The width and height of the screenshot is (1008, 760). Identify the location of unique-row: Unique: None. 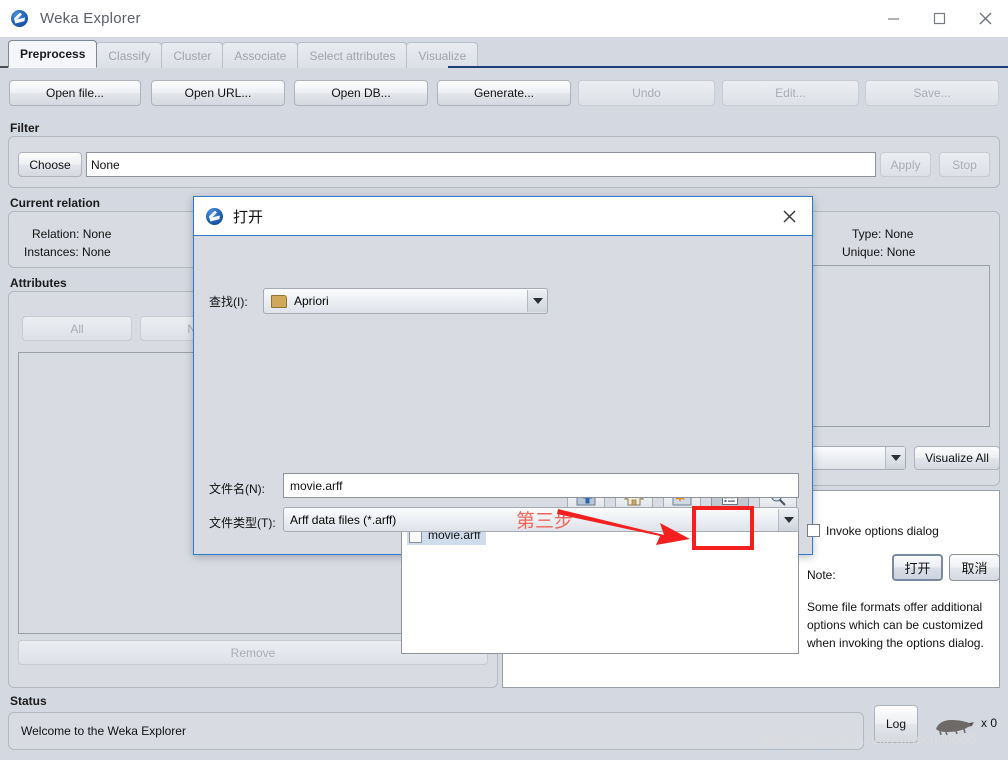
(878, 252).